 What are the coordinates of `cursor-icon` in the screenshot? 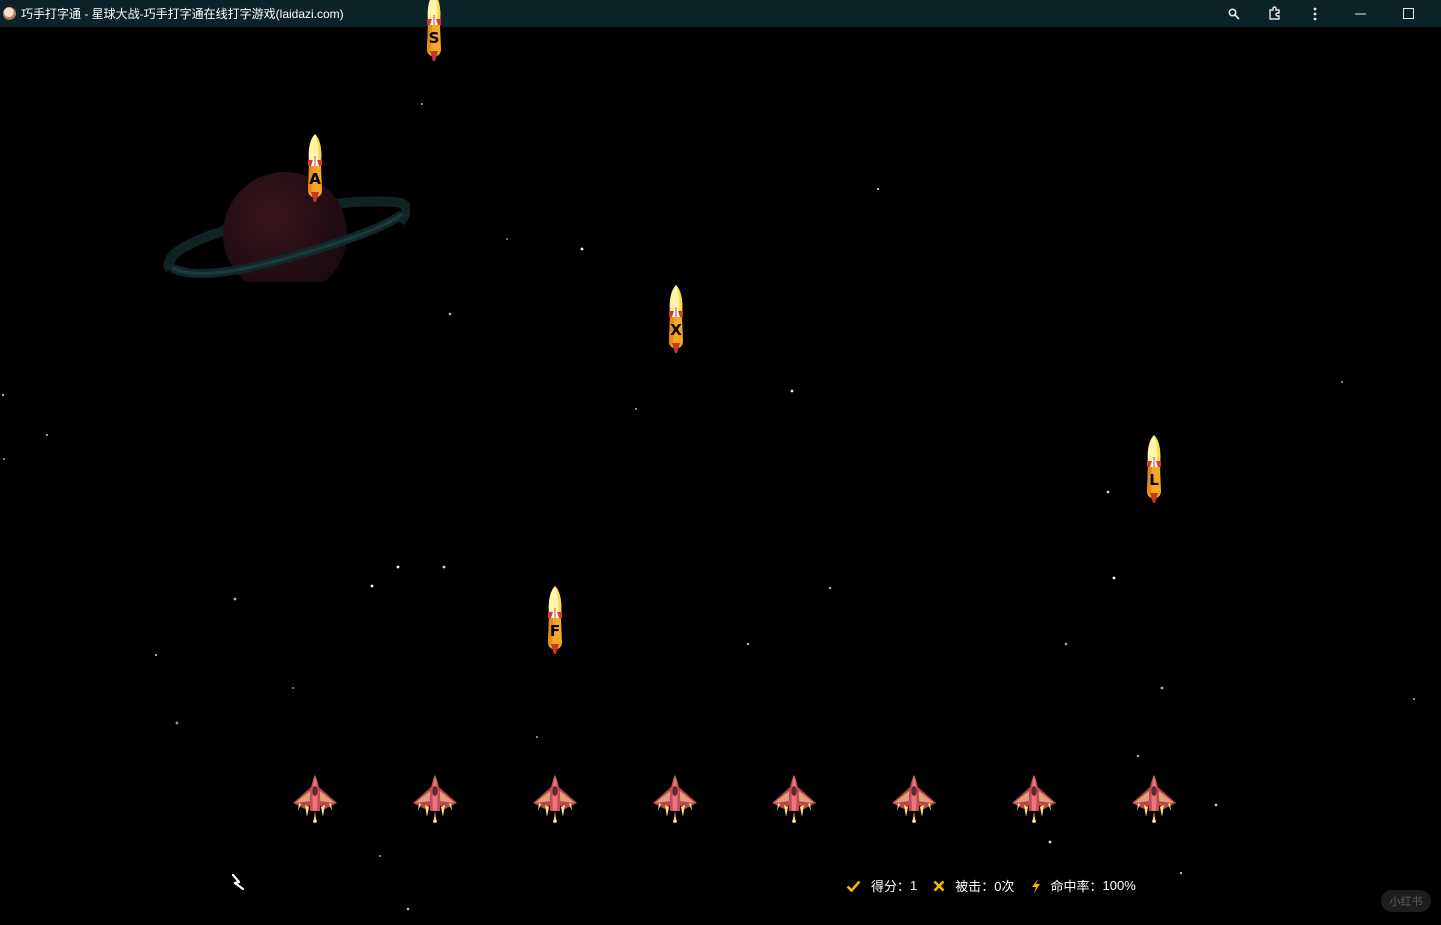 It's located at (239, 882).